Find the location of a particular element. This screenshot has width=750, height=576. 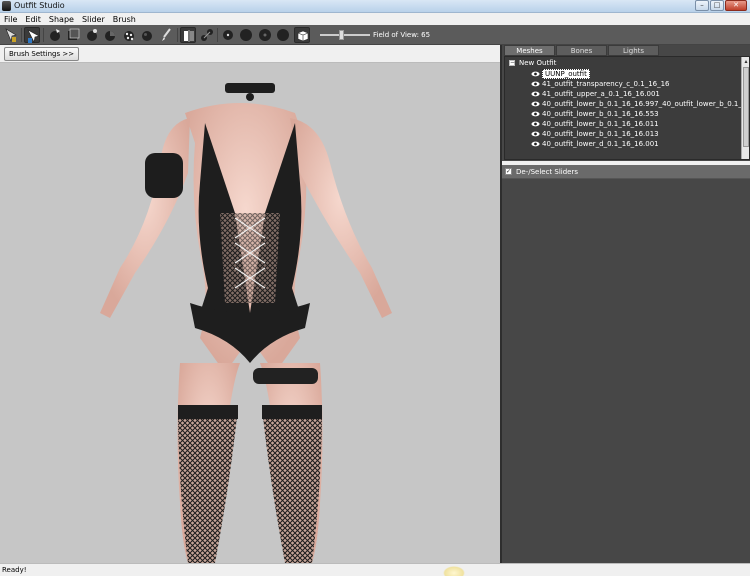

brush-size-large-icon is located at coordinates (265, 35).